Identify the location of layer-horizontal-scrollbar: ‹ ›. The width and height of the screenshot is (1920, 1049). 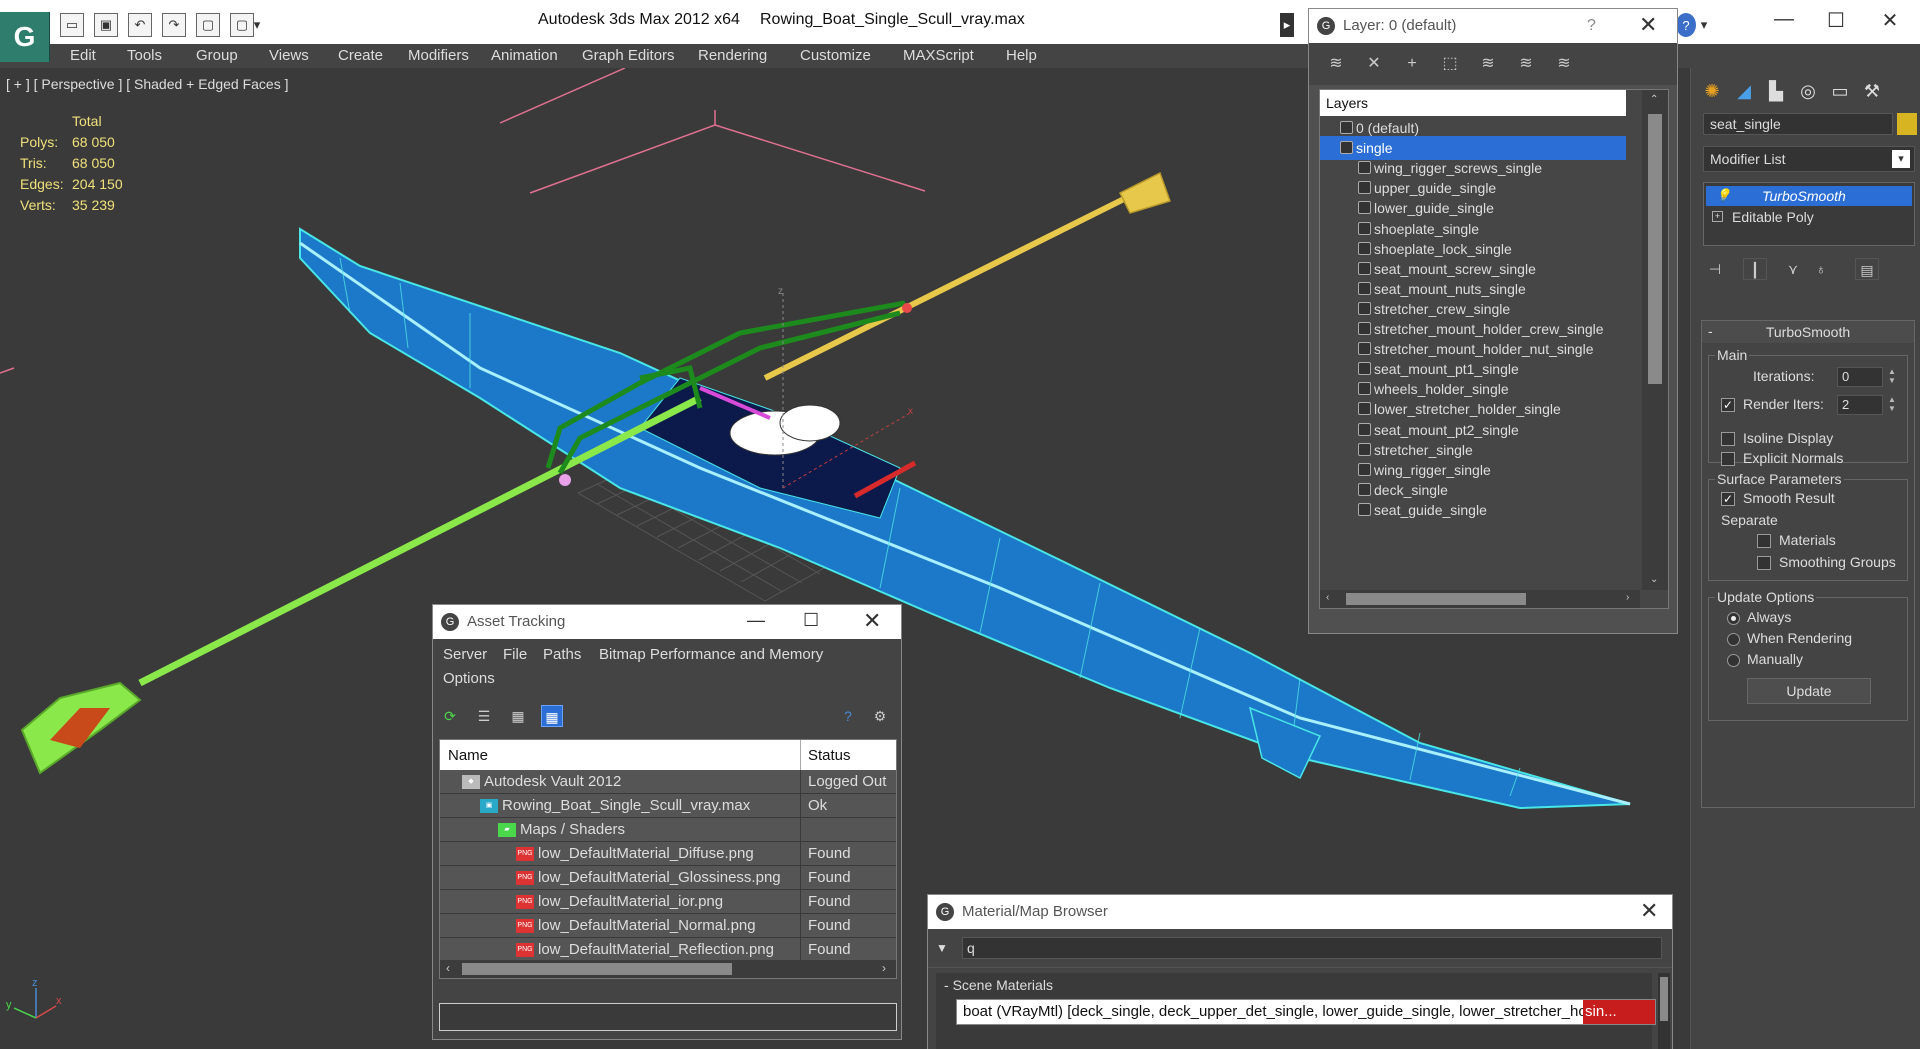
(1480, 599).